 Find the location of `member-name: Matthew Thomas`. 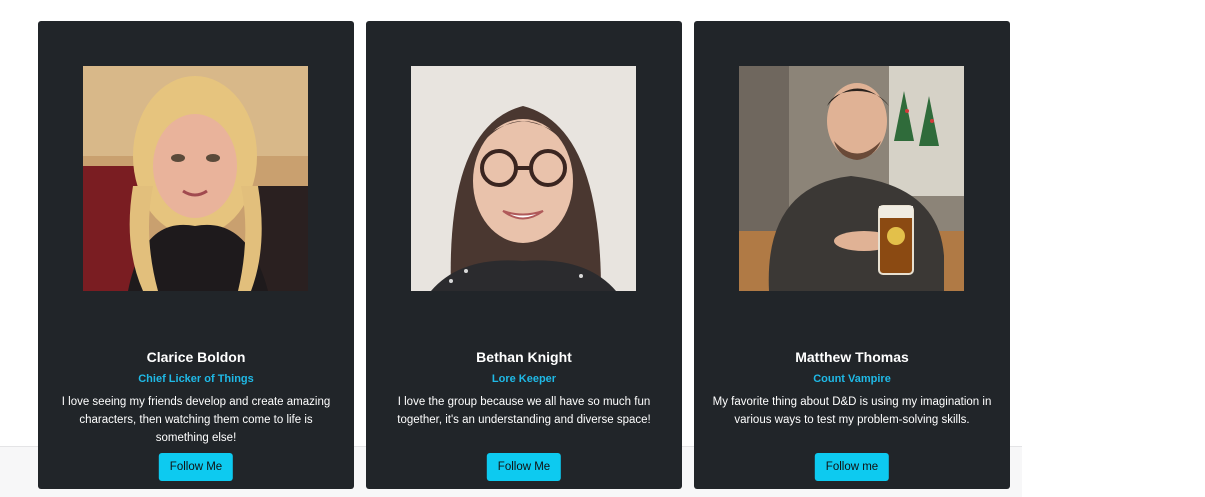

member-name: Matthew Thomas is located at coordinates (852, 357).